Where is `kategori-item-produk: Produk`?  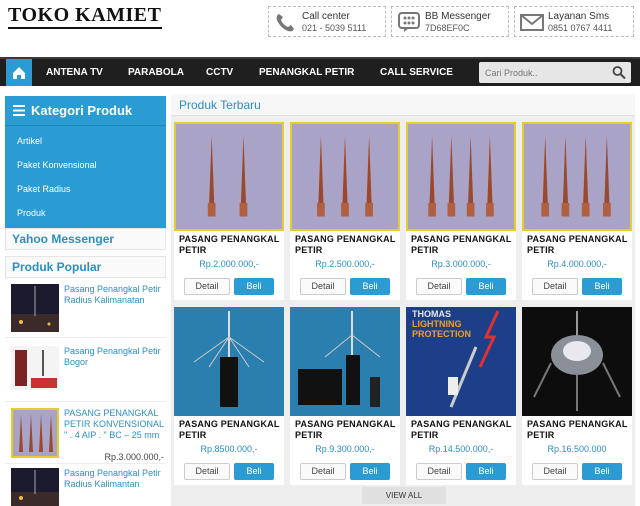
kategori-item-produk: Produk is located at coordinates (31, 213).